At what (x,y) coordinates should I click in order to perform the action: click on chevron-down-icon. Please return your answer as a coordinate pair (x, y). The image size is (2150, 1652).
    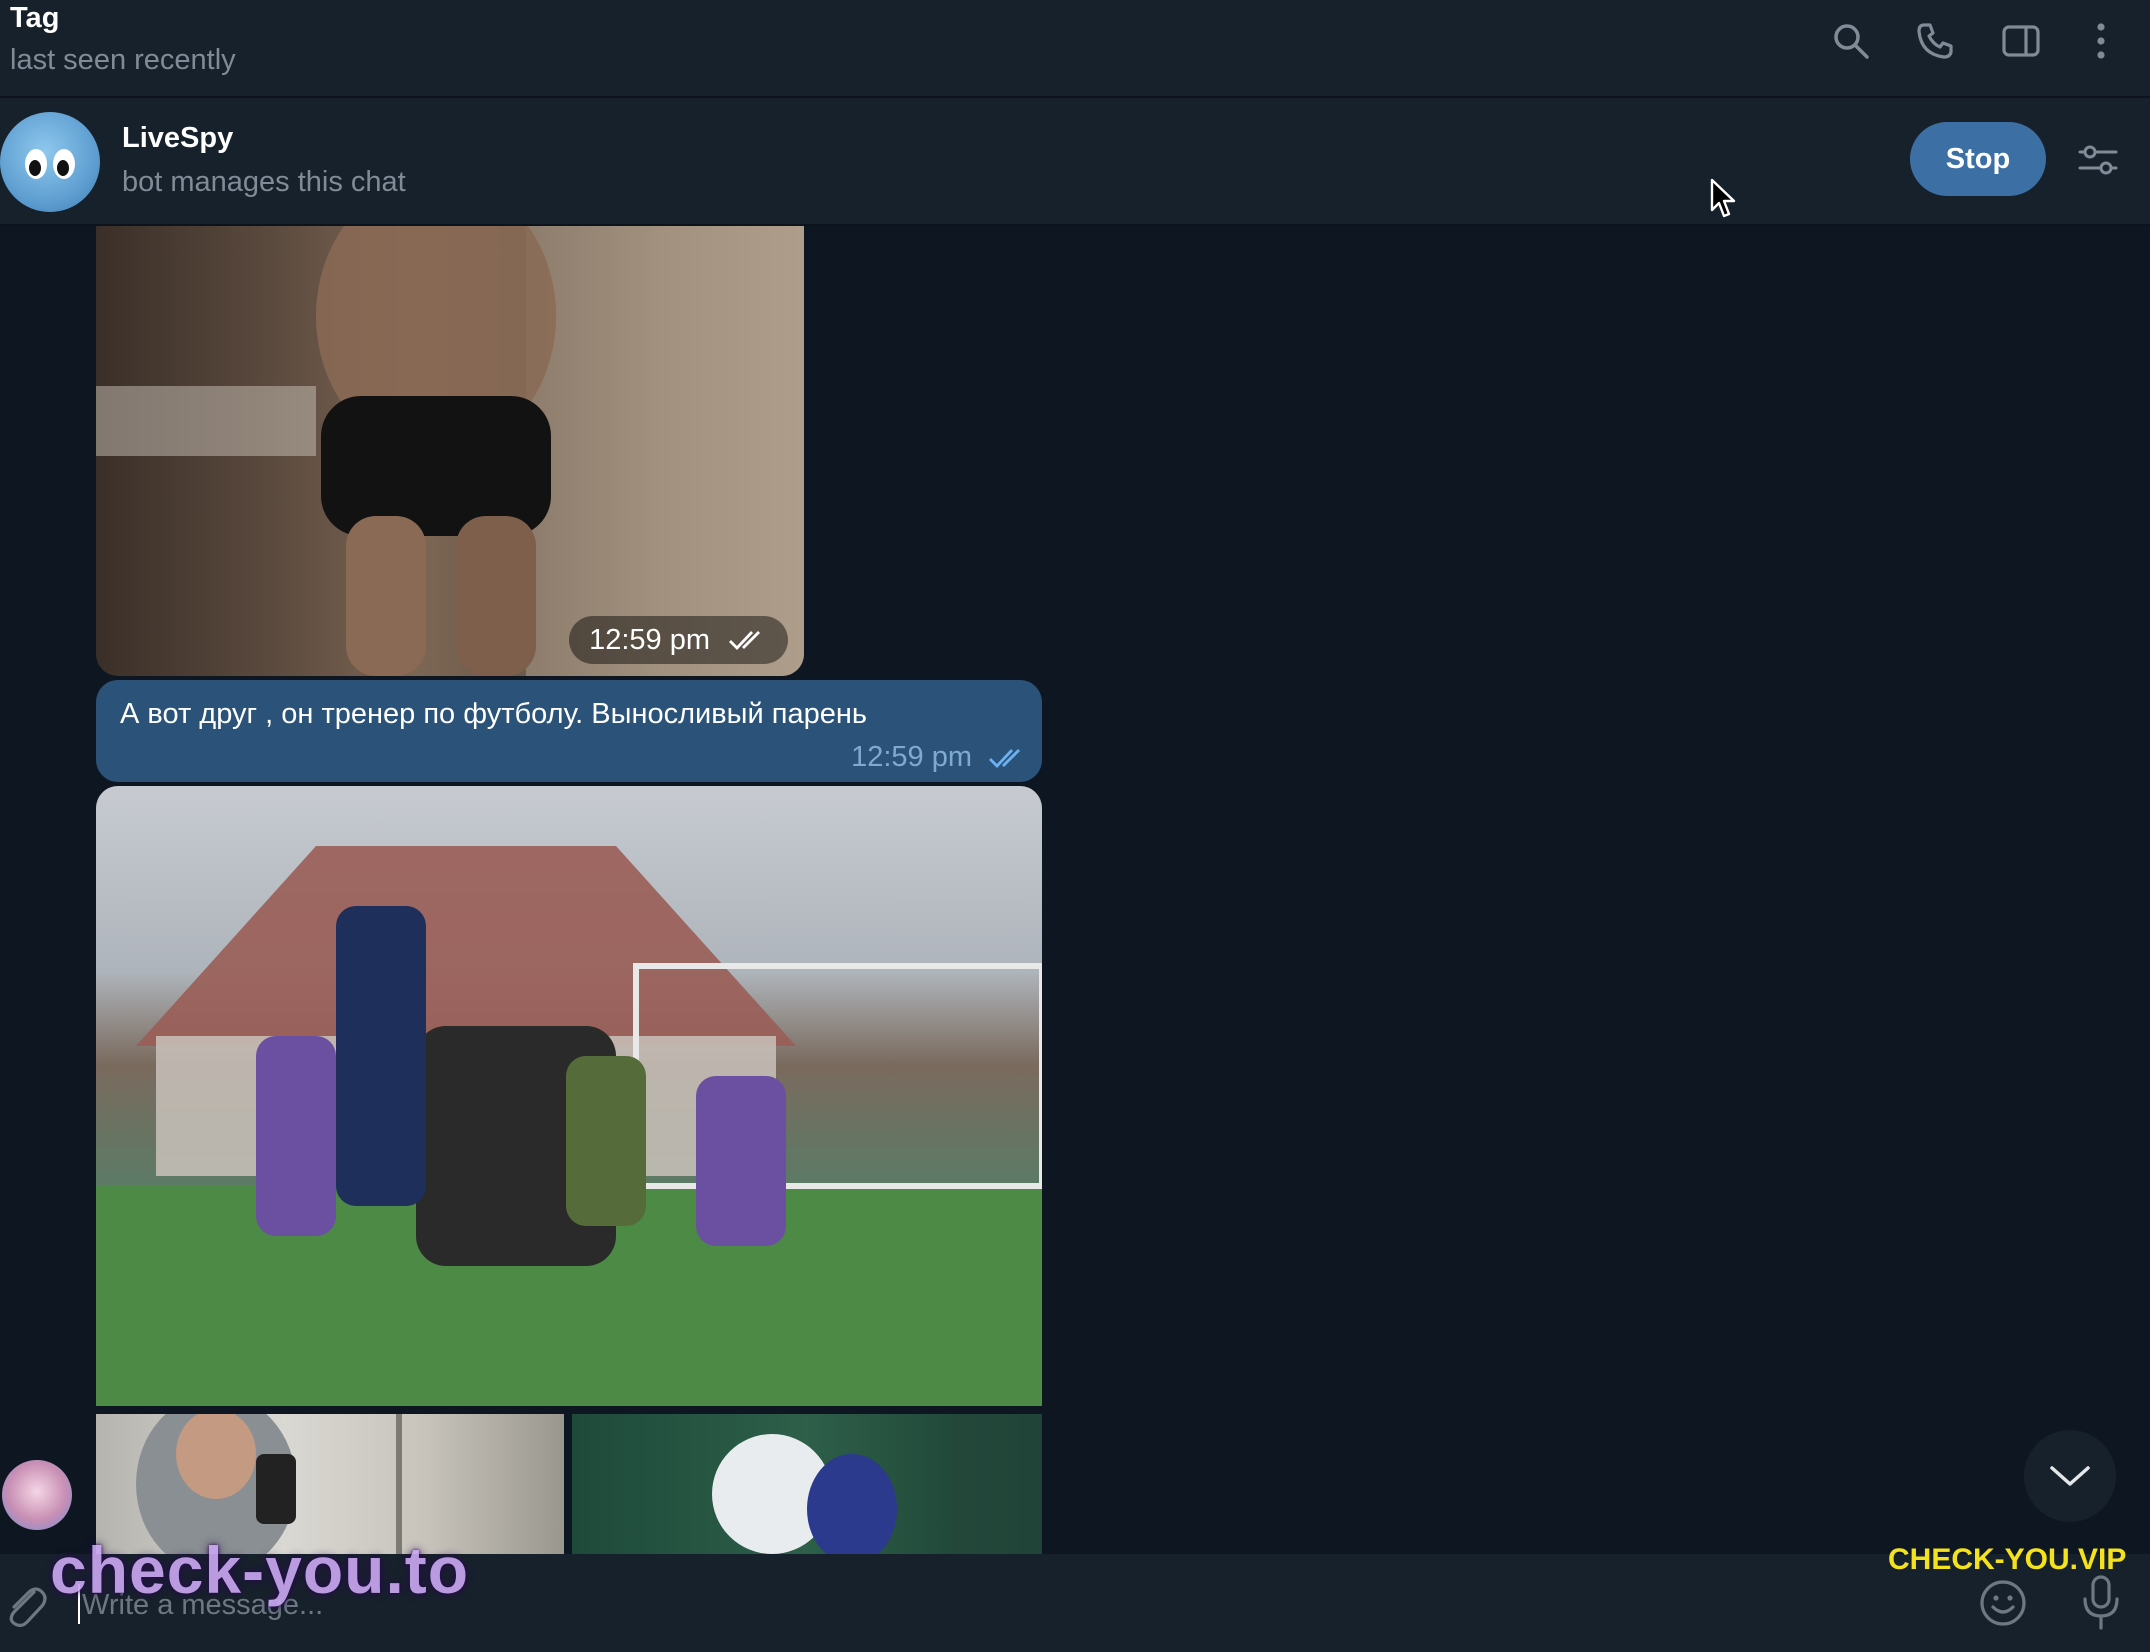
    Looking at the image, I should click on (2070, 1476).